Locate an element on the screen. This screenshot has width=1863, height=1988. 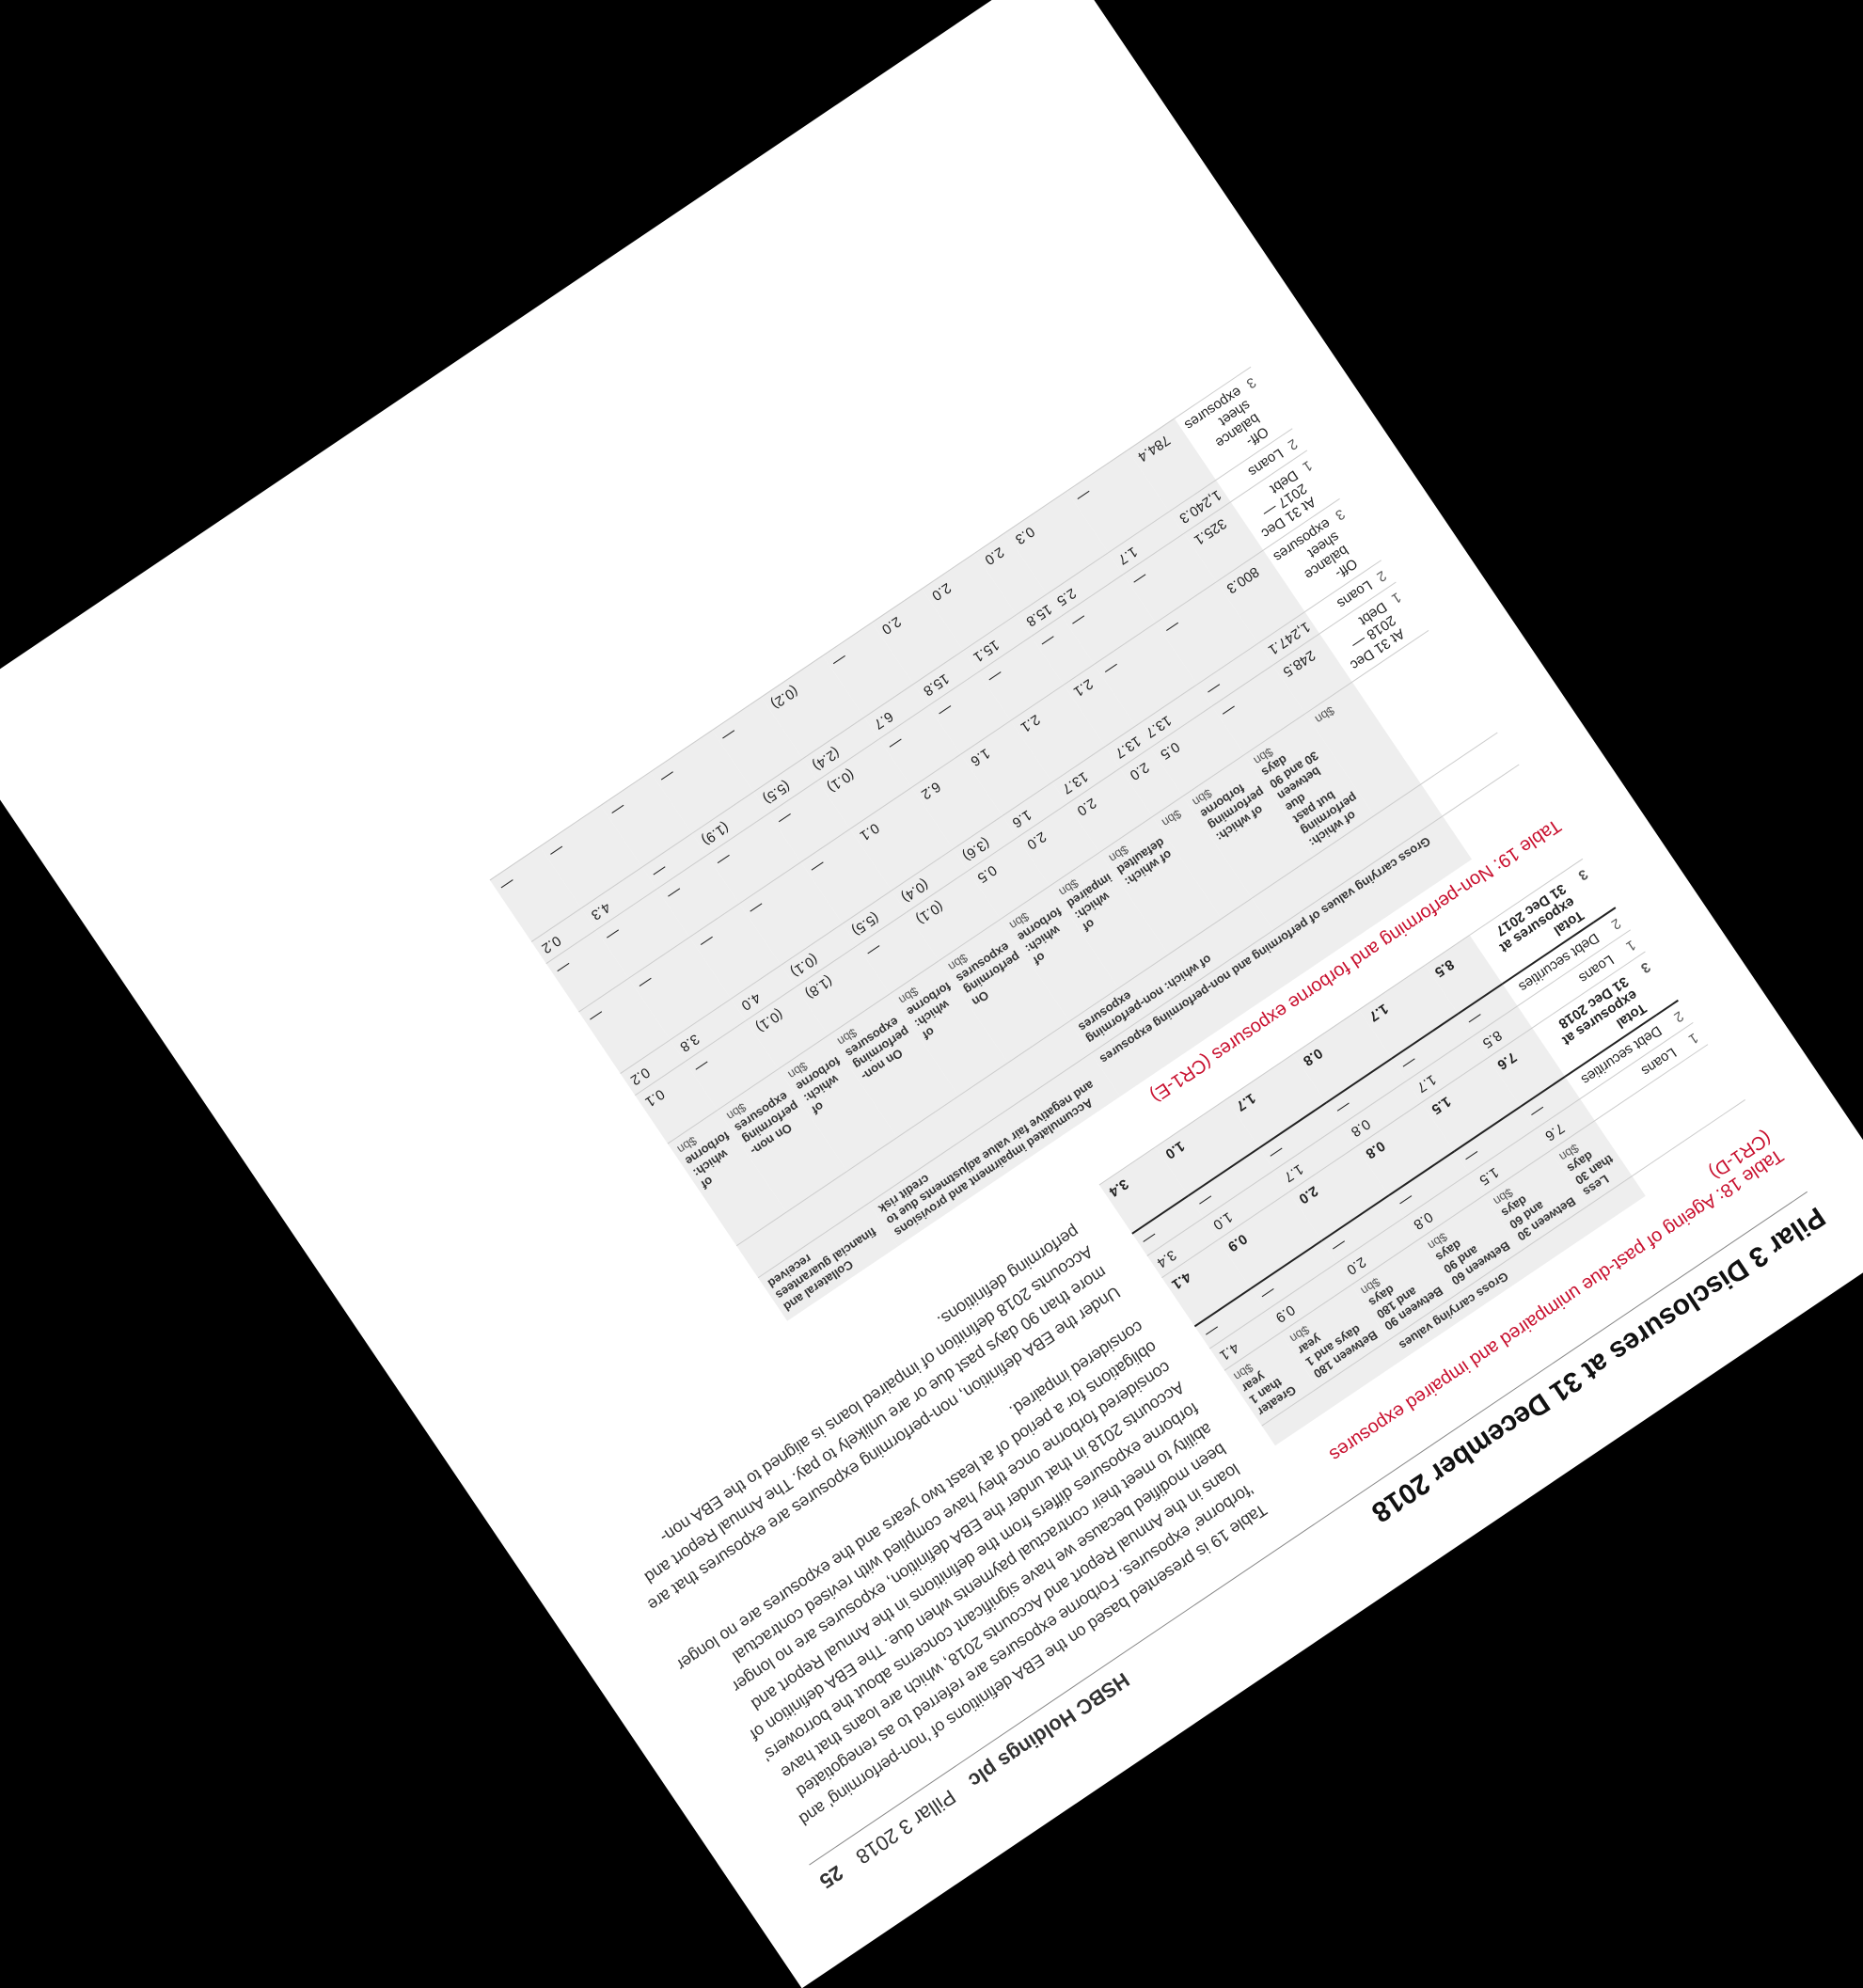
report-name: Pillar 3 2018 is located at coordinates (905, 1826).